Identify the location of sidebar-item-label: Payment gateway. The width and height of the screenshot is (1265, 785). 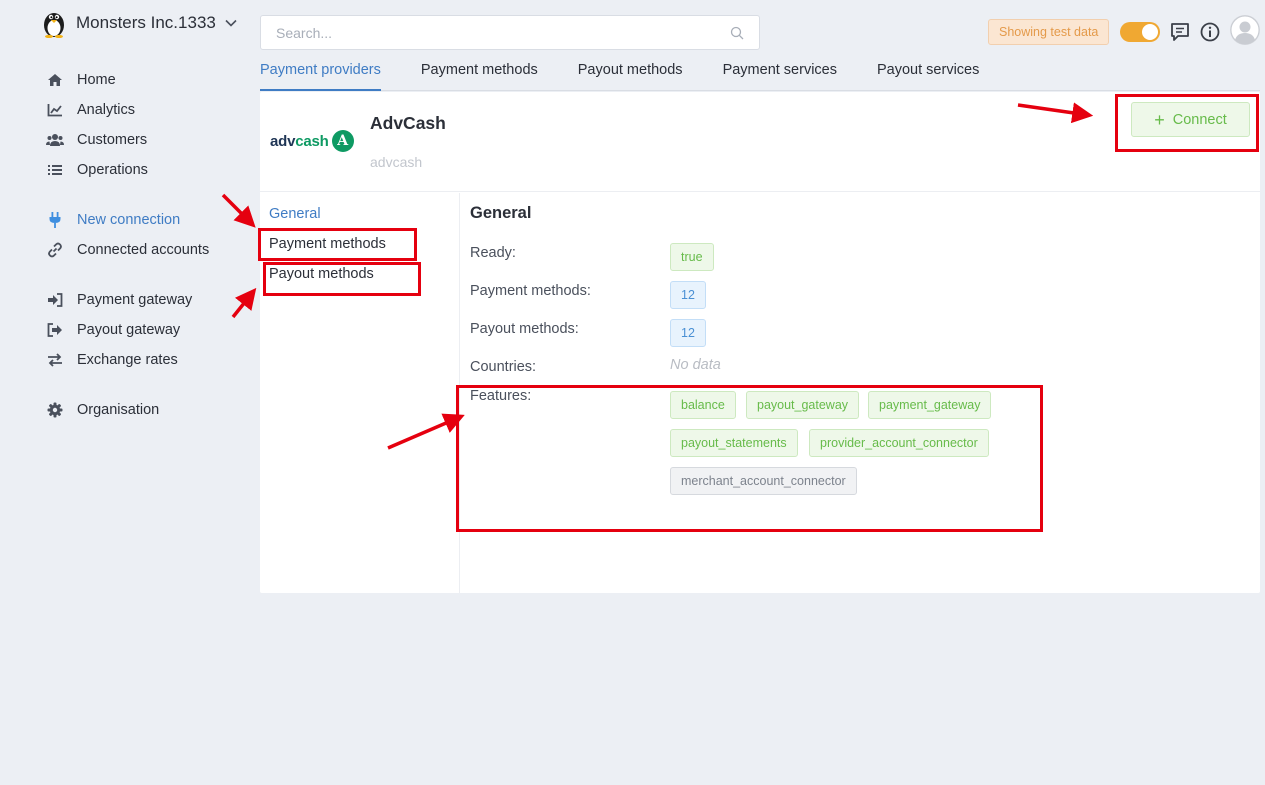
(135, 300).